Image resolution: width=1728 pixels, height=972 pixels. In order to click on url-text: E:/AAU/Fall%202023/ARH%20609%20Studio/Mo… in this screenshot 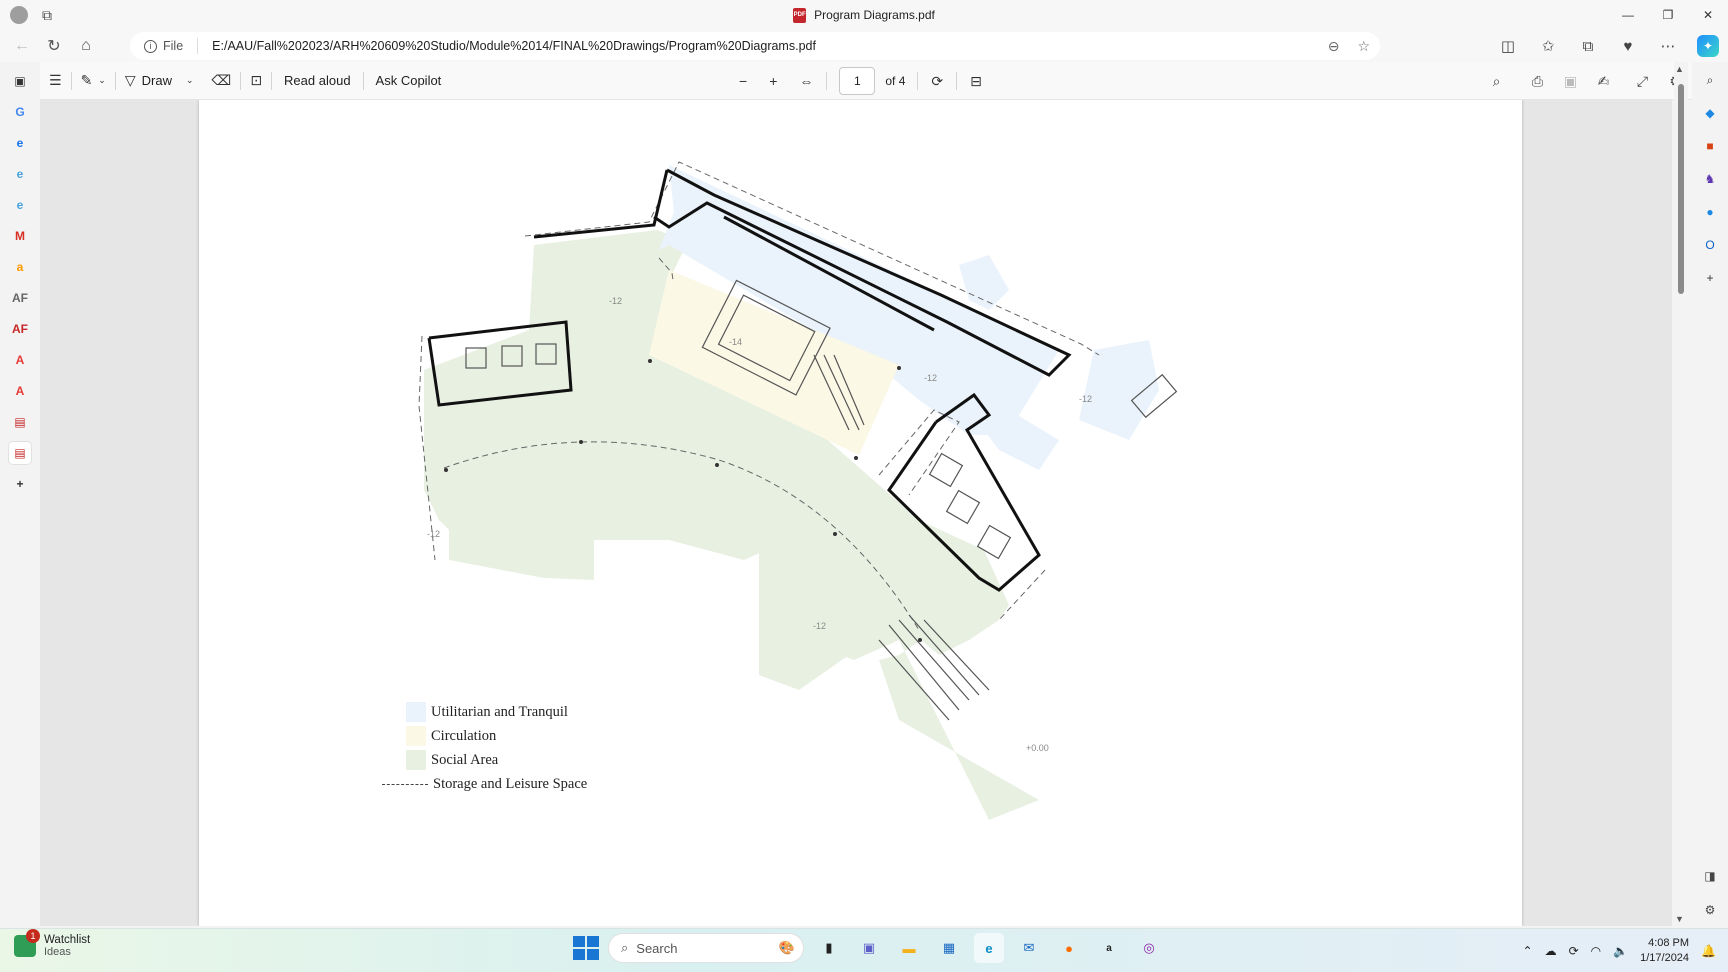, I will do `click(514, 46)`.